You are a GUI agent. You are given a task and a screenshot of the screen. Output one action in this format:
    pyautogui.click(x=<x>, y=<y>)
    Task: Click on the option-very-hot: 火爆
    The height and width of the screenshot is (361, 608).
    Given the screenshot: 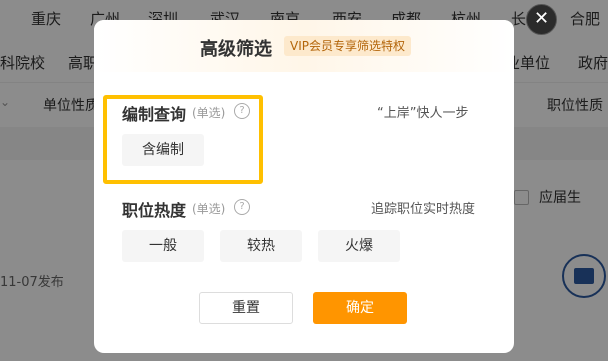 What is the action you would take?
    pyautogui.click(x=359, y=246)
    